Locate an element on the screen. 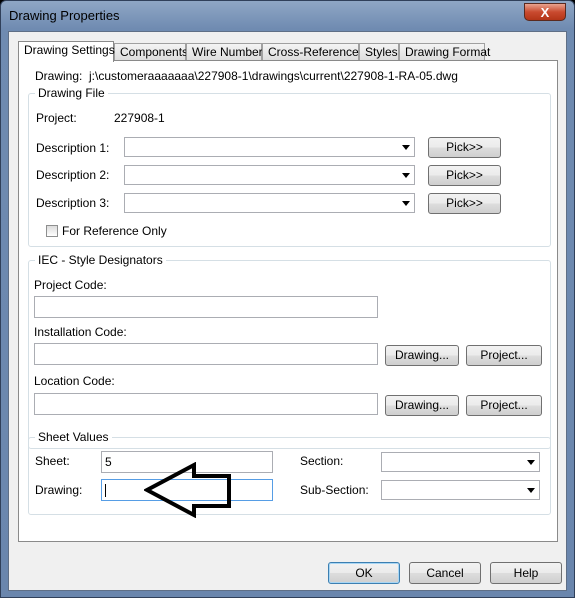  project-label: Project: is located at coordinates (56, 118).